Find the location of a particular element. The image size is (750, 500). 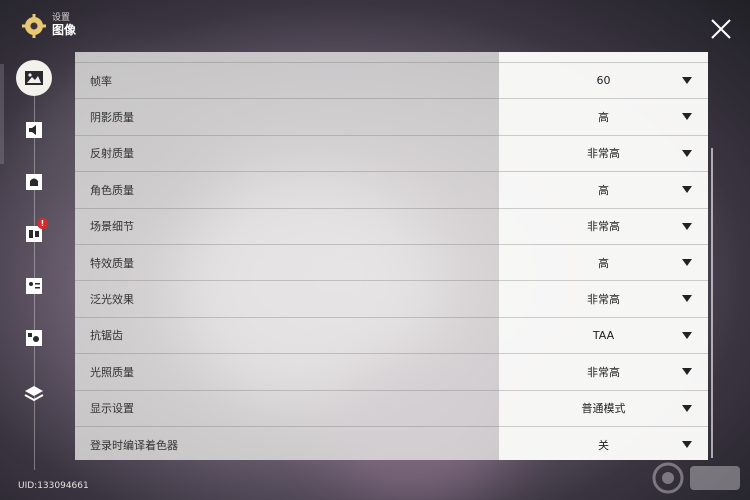

settings-row: 反射质量 非常高 is located at coordinates (391, 152).